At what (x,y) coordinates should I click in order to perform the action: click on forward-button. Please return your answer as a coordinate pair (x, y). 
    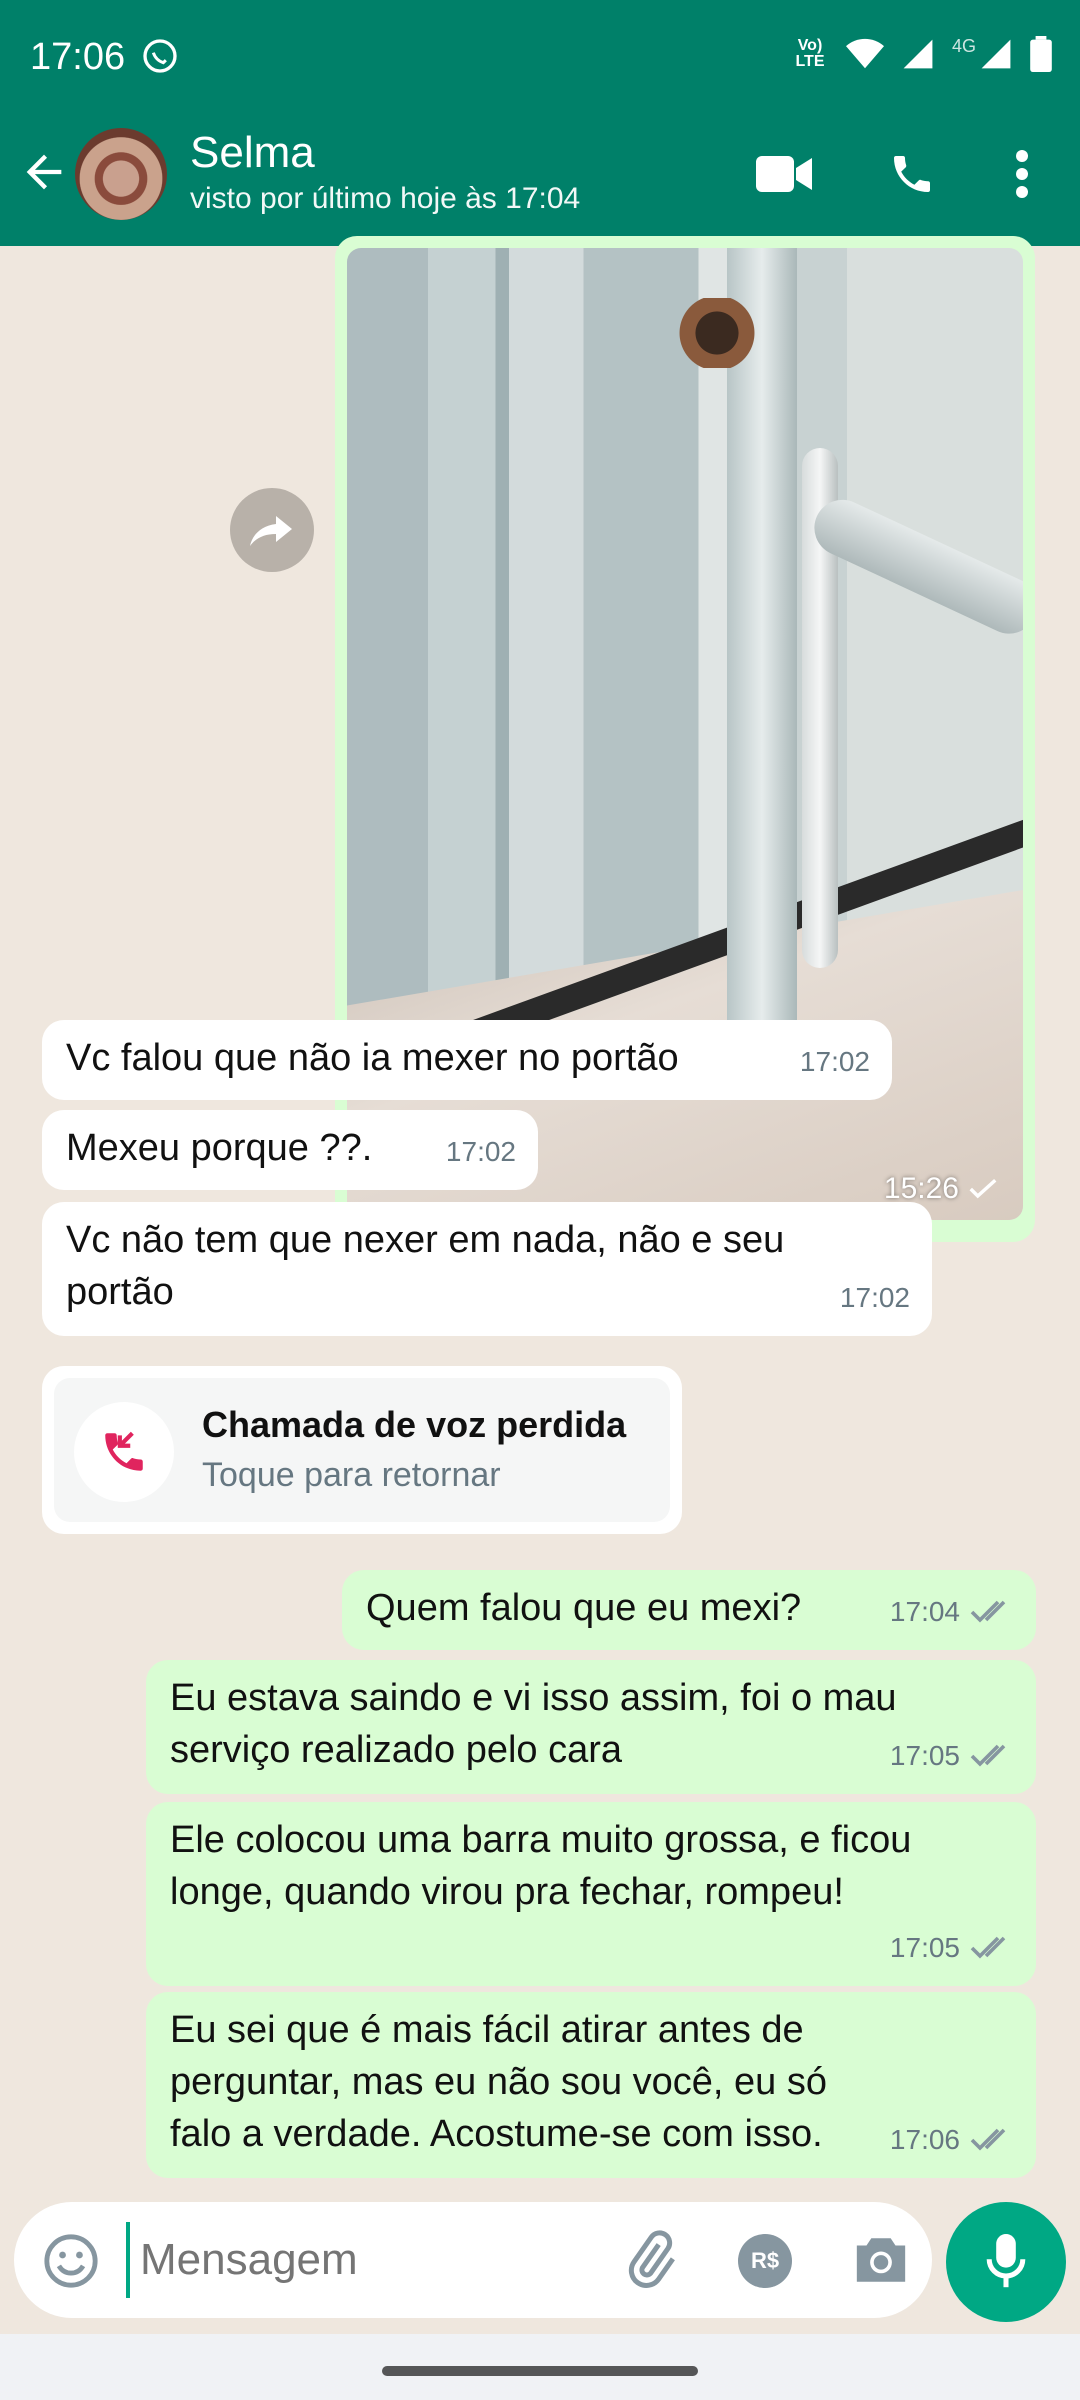
    Looking at the image, I should click on (272, 530).